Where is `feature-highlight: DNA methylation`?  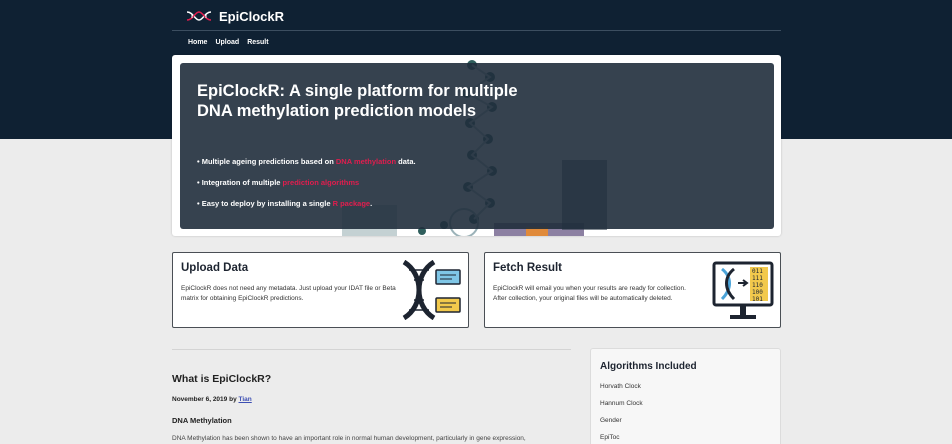
feature-highlight: DNA methylation is located at coordinates (366, 161).